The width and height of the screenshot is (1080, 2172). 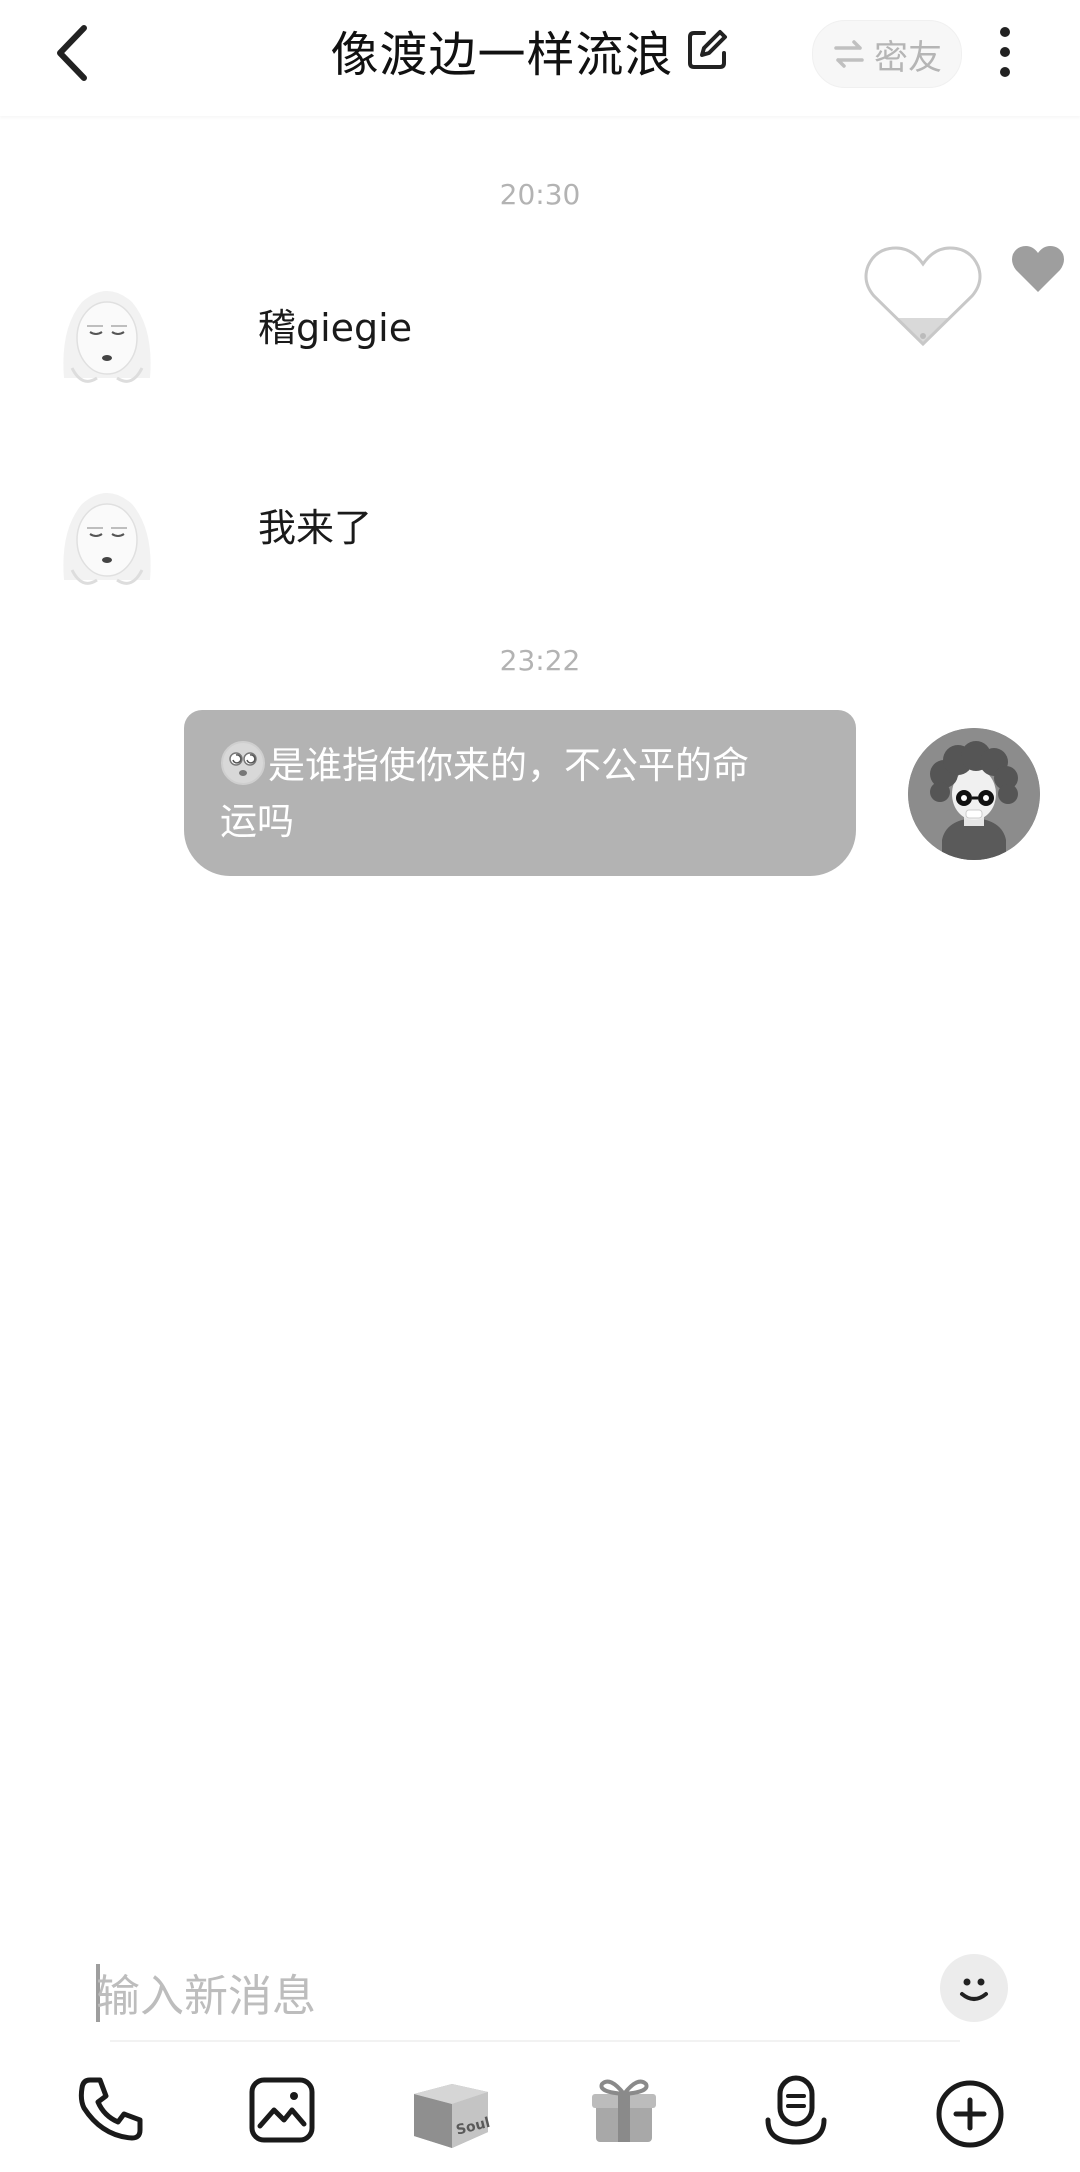 I want to click on phone-icon, so click(x=110, y=2109).